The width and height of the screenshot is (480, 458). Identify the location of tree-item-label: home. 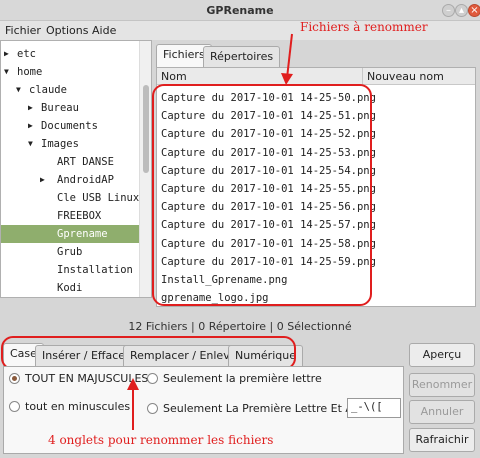
(30, 72).